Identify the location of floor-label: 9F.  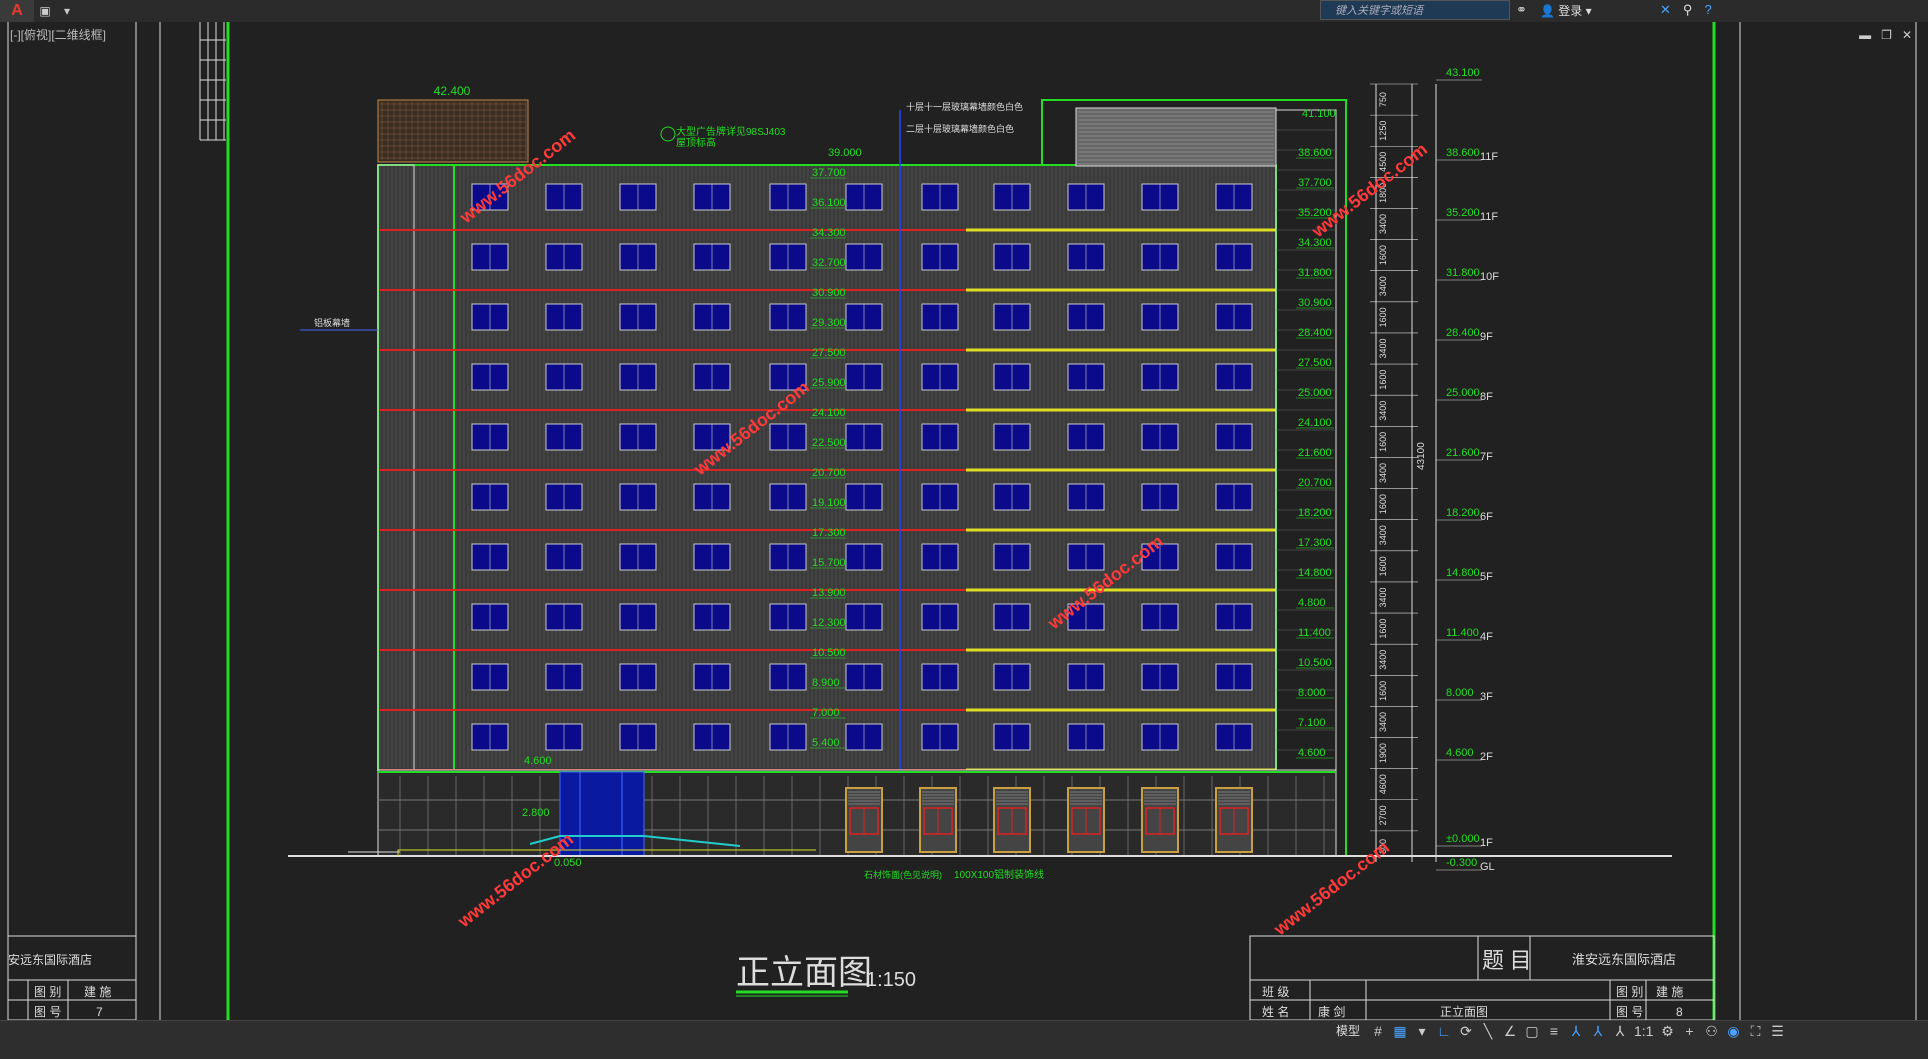
(1486, 337).